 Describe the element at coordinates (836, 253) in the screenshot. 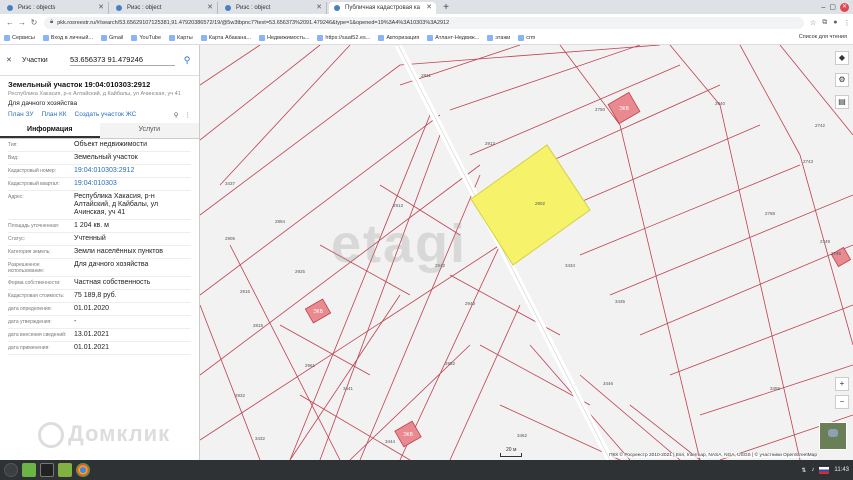

I see `parcel-number-label: 2745` at that location.